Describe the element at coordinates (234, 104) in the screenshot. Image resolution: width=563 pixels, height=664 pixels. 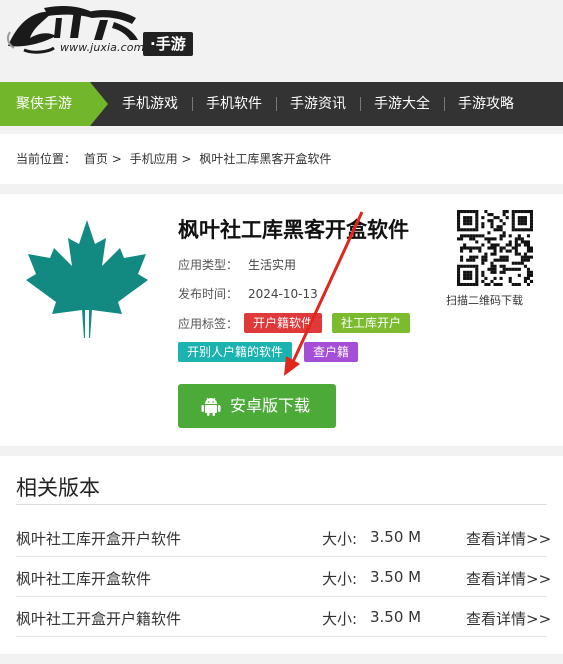
I see `nav-item-mobile-software: 手机软件` at that location.